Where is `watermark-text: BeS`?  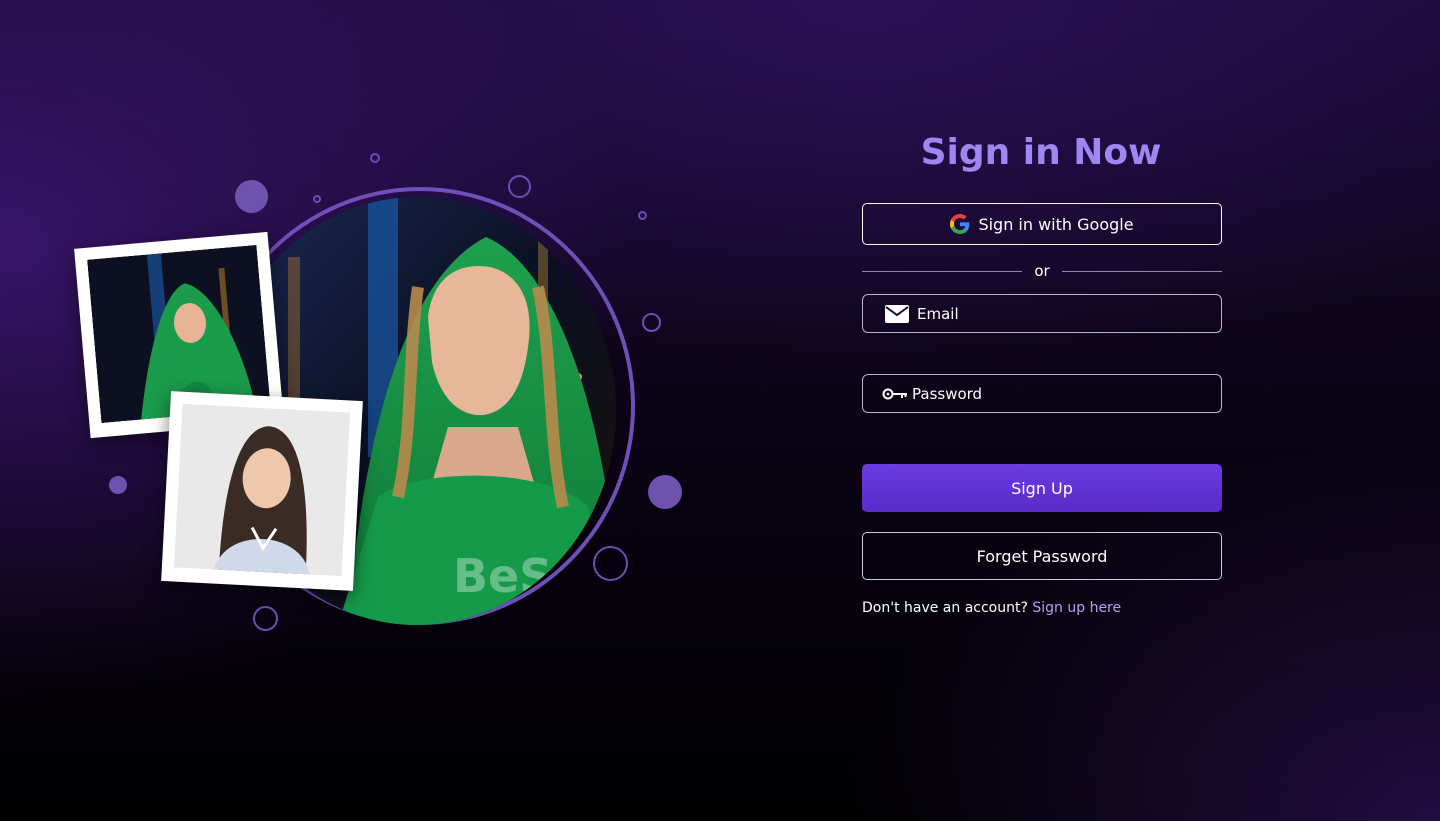 watermark-text: BeS is located at coordinates (502, 576).